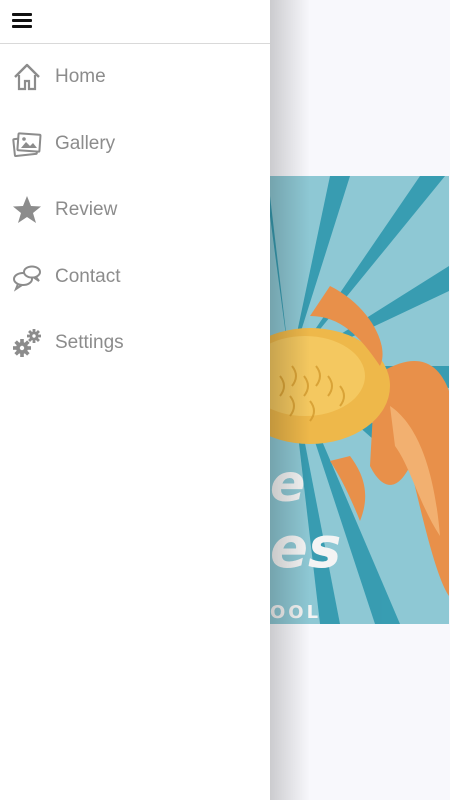 This screenshot has width=450, height=800. What do you see at coordinates (27, 209) in the screenshot?
I see `star-icon` at bounding box center [27, 209].